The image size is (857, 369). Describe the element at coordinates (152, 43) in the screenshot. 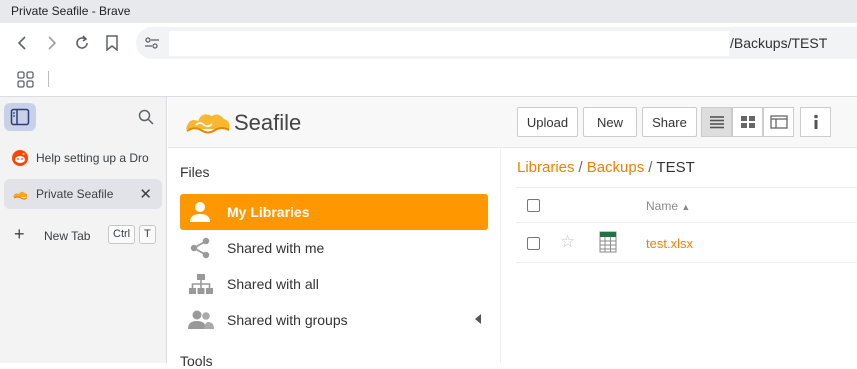

I see `site-settings-icon` at that location.